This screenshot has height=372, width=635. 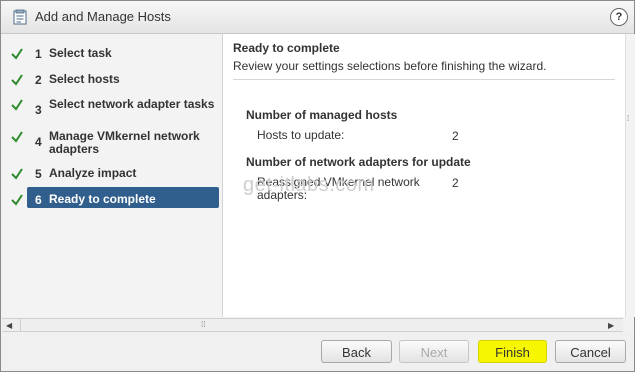 What do you see at coordinates (286, 48) in the screenshot?
I see `page-title: Ready to complete` at bounding box center [286, 48].